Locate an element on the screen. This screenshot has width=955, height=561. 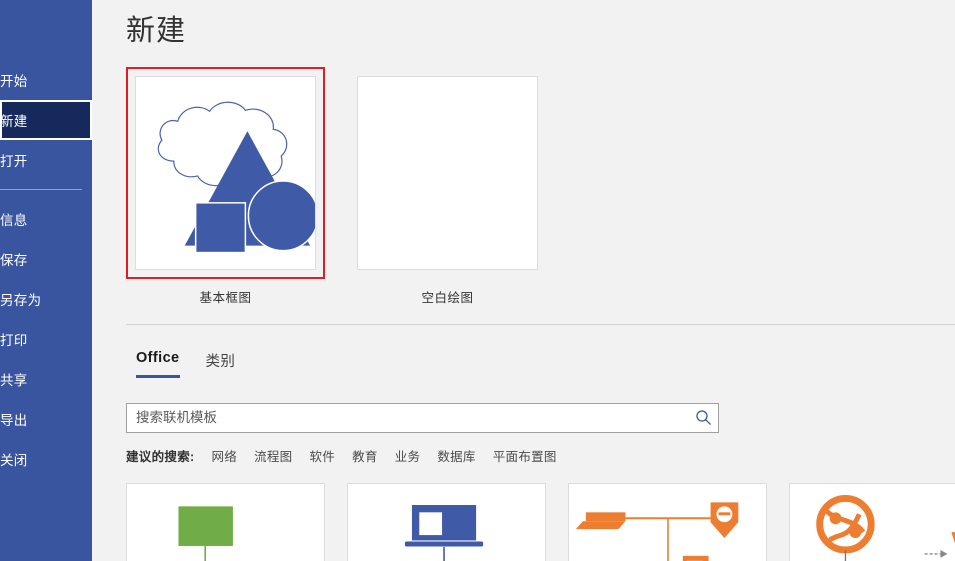
tab-categories: 类别 is located at coordinates (221, 364).